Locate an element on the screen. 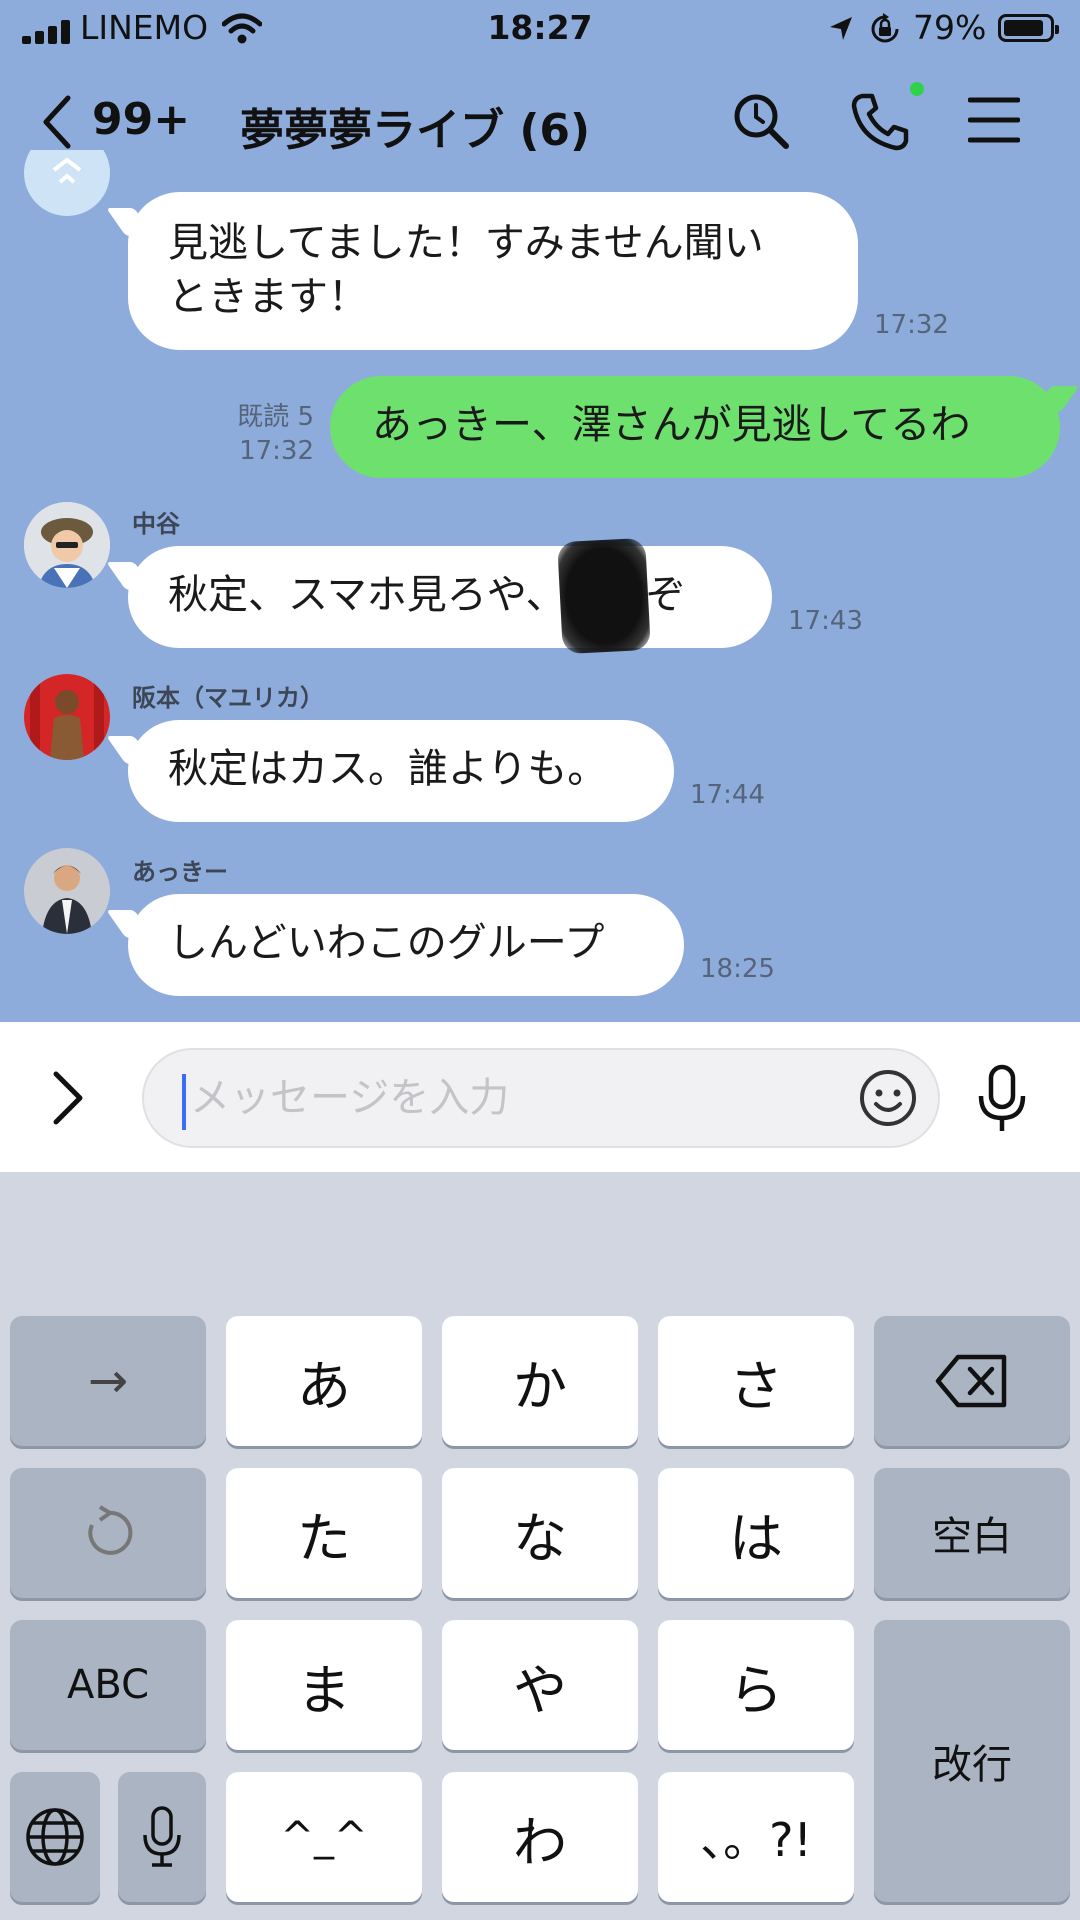 Image resolution: width=1080 pixels, height=1920 pixels. message-text: あっきー、澤さんが見逃してるわ is located at coordinates (671, 425).